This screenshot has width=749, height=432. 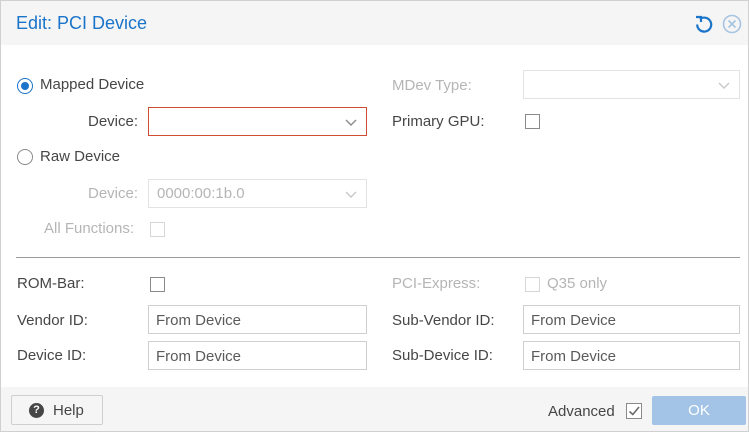 I want to click on sub-vendor-id-label: Sub-Vendor ID:, so click(x=443, y=320).